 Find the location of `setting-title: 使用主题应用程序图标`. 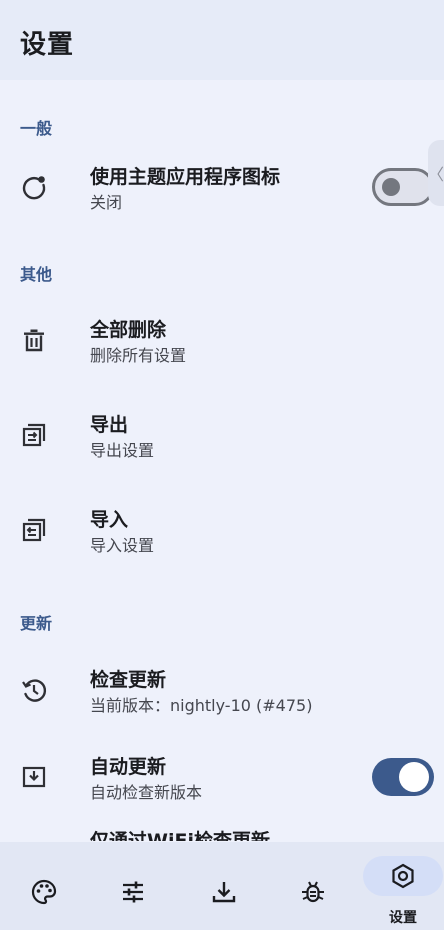

setting-title: 使用主题应用程序图标 is located at coordinates (185, 177).